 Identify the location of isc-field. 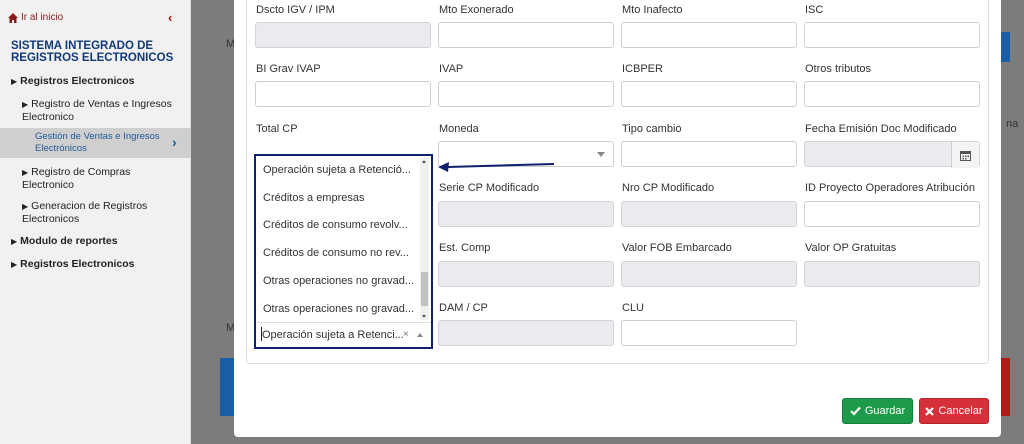
(892, 35).